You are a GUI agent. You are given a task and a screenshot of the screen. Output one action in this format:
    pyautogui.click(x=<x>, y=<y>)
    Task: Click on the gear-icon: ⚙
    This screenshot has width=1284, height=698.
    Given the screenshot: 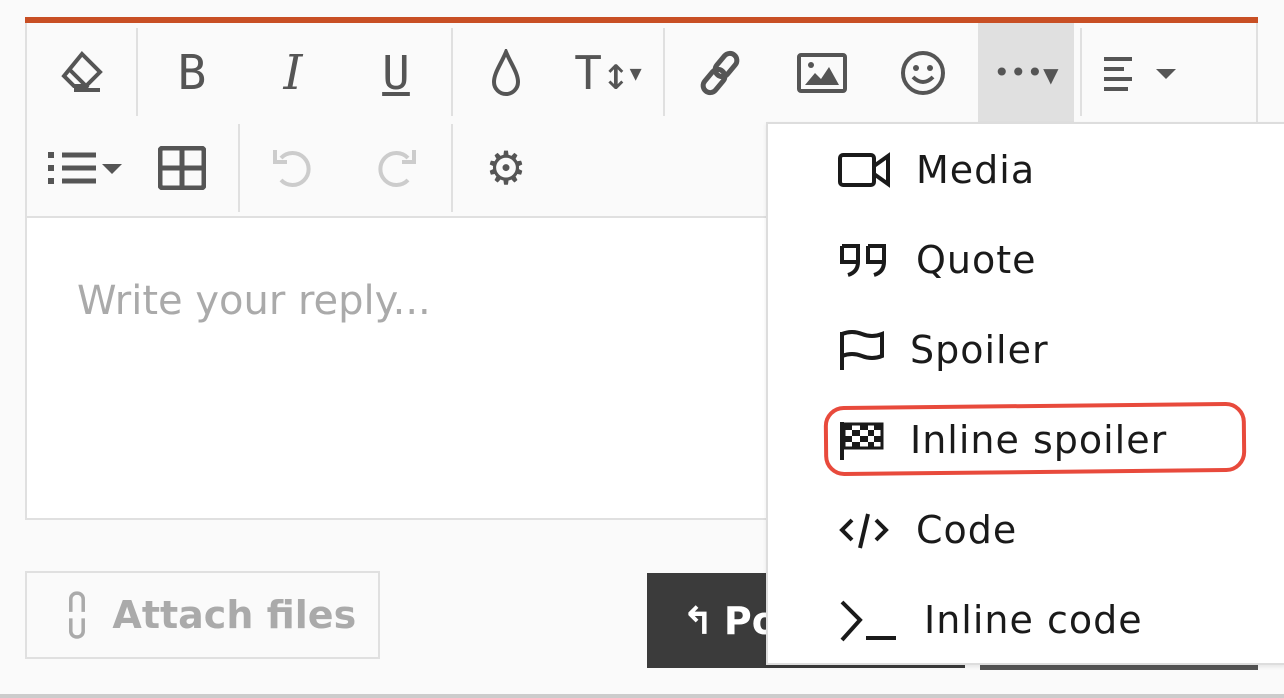 What is the action you would take?
    pyautogui.click(x=506, y=168)
    